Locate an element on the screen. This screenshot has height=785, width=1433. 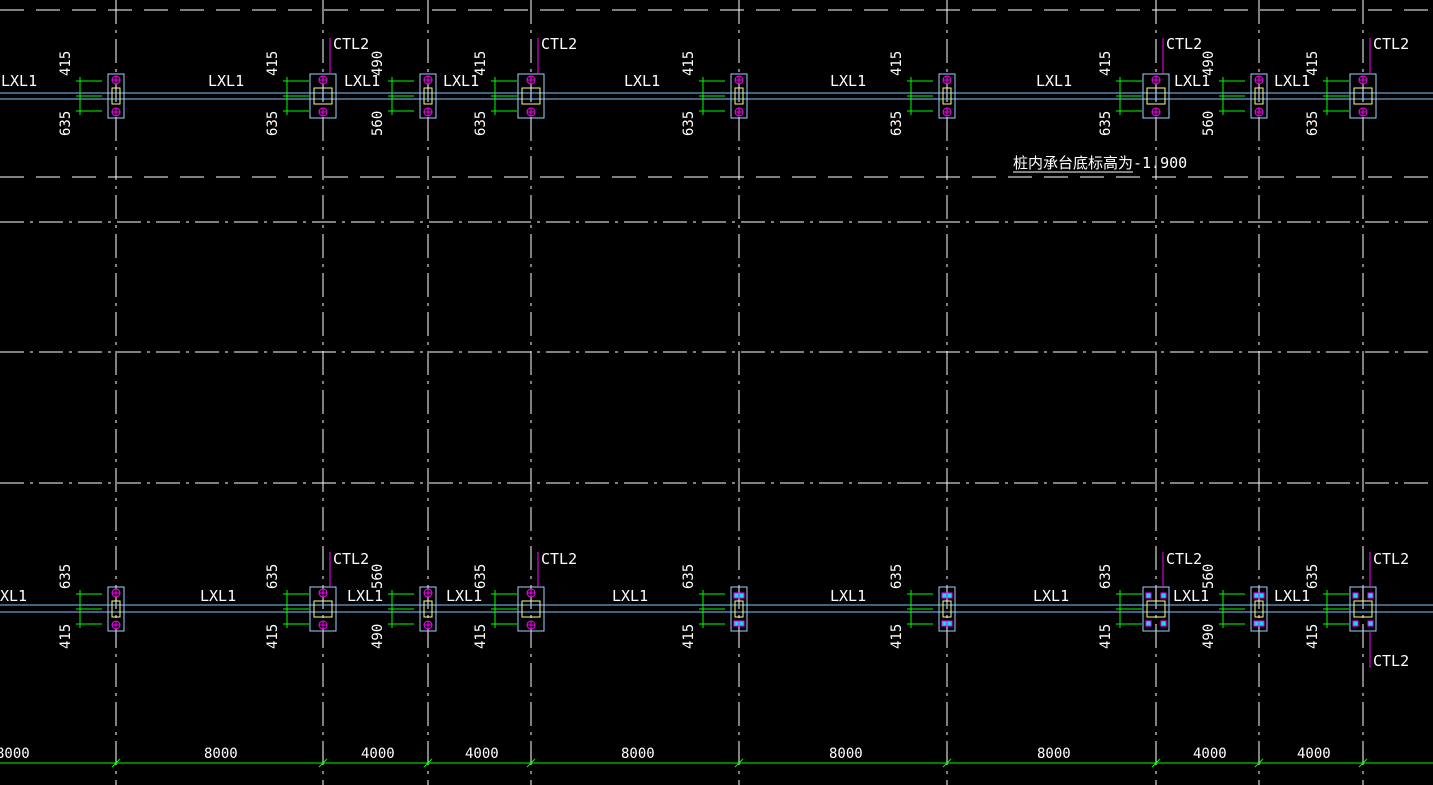
span-dimension-7: 8000 is located at coordinates (1054, 754).